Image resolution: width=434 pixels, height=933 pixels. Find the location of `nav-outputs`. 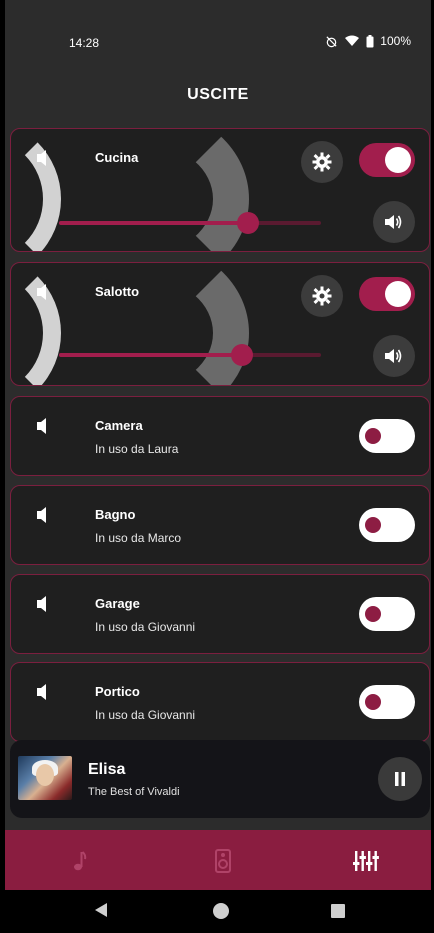

nav-outputs is located at coordinates (366, 861).